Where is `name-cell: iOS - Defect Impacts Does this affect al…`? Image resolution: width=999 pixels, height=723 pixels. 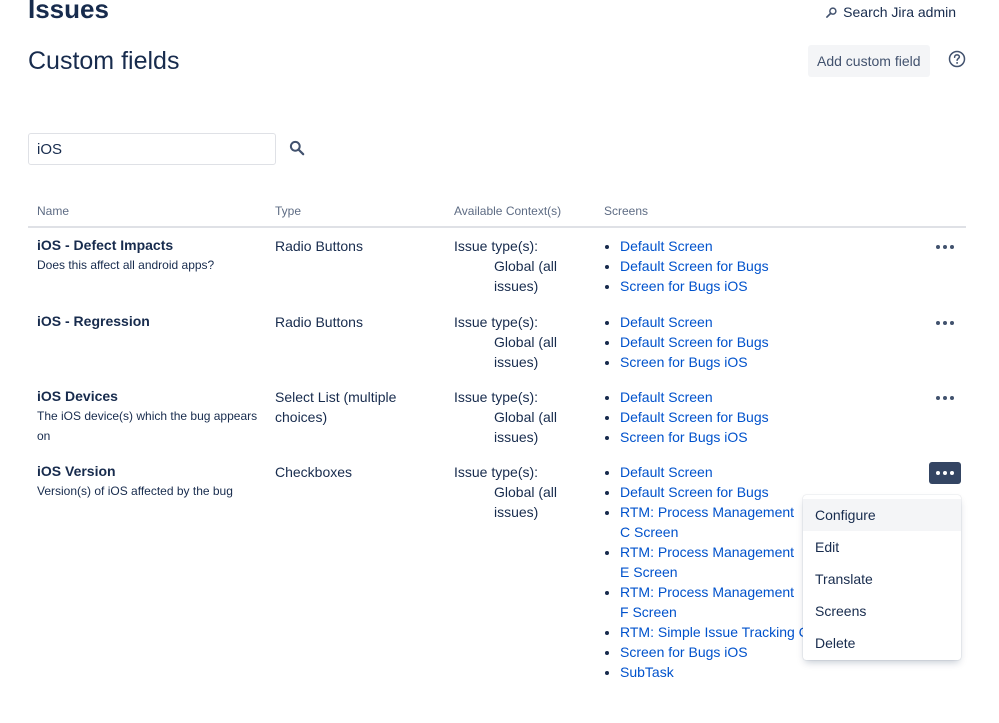
name-cell: iOS - Defect Impacts Does this affect al… is located at coordinates (151, 255).